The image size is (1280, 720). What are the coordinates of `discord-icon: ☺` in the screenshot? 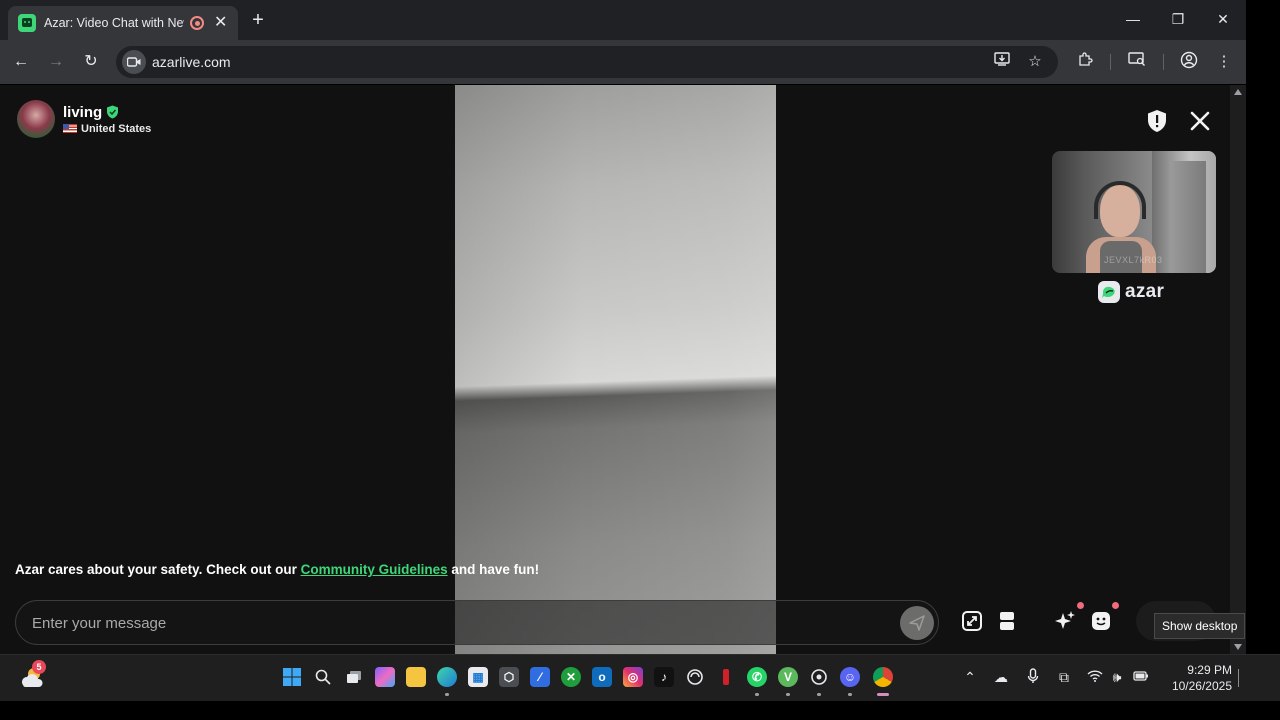 It's located at (850, 677).